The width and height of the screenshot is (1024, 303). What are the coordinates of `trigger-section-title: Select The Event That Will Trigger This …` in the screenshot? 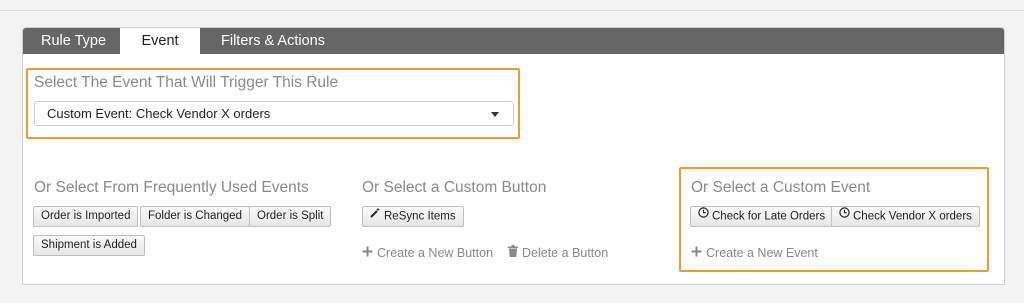 It's located at (186, 82).